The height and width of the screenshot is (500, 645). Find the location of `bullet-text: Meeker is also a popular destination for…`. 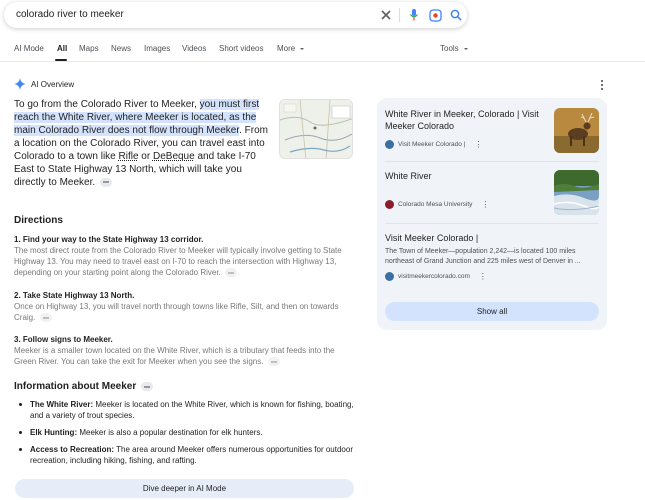

bullet-text: Meeker is also a popular destination for… is located at coordinates (170, 432).